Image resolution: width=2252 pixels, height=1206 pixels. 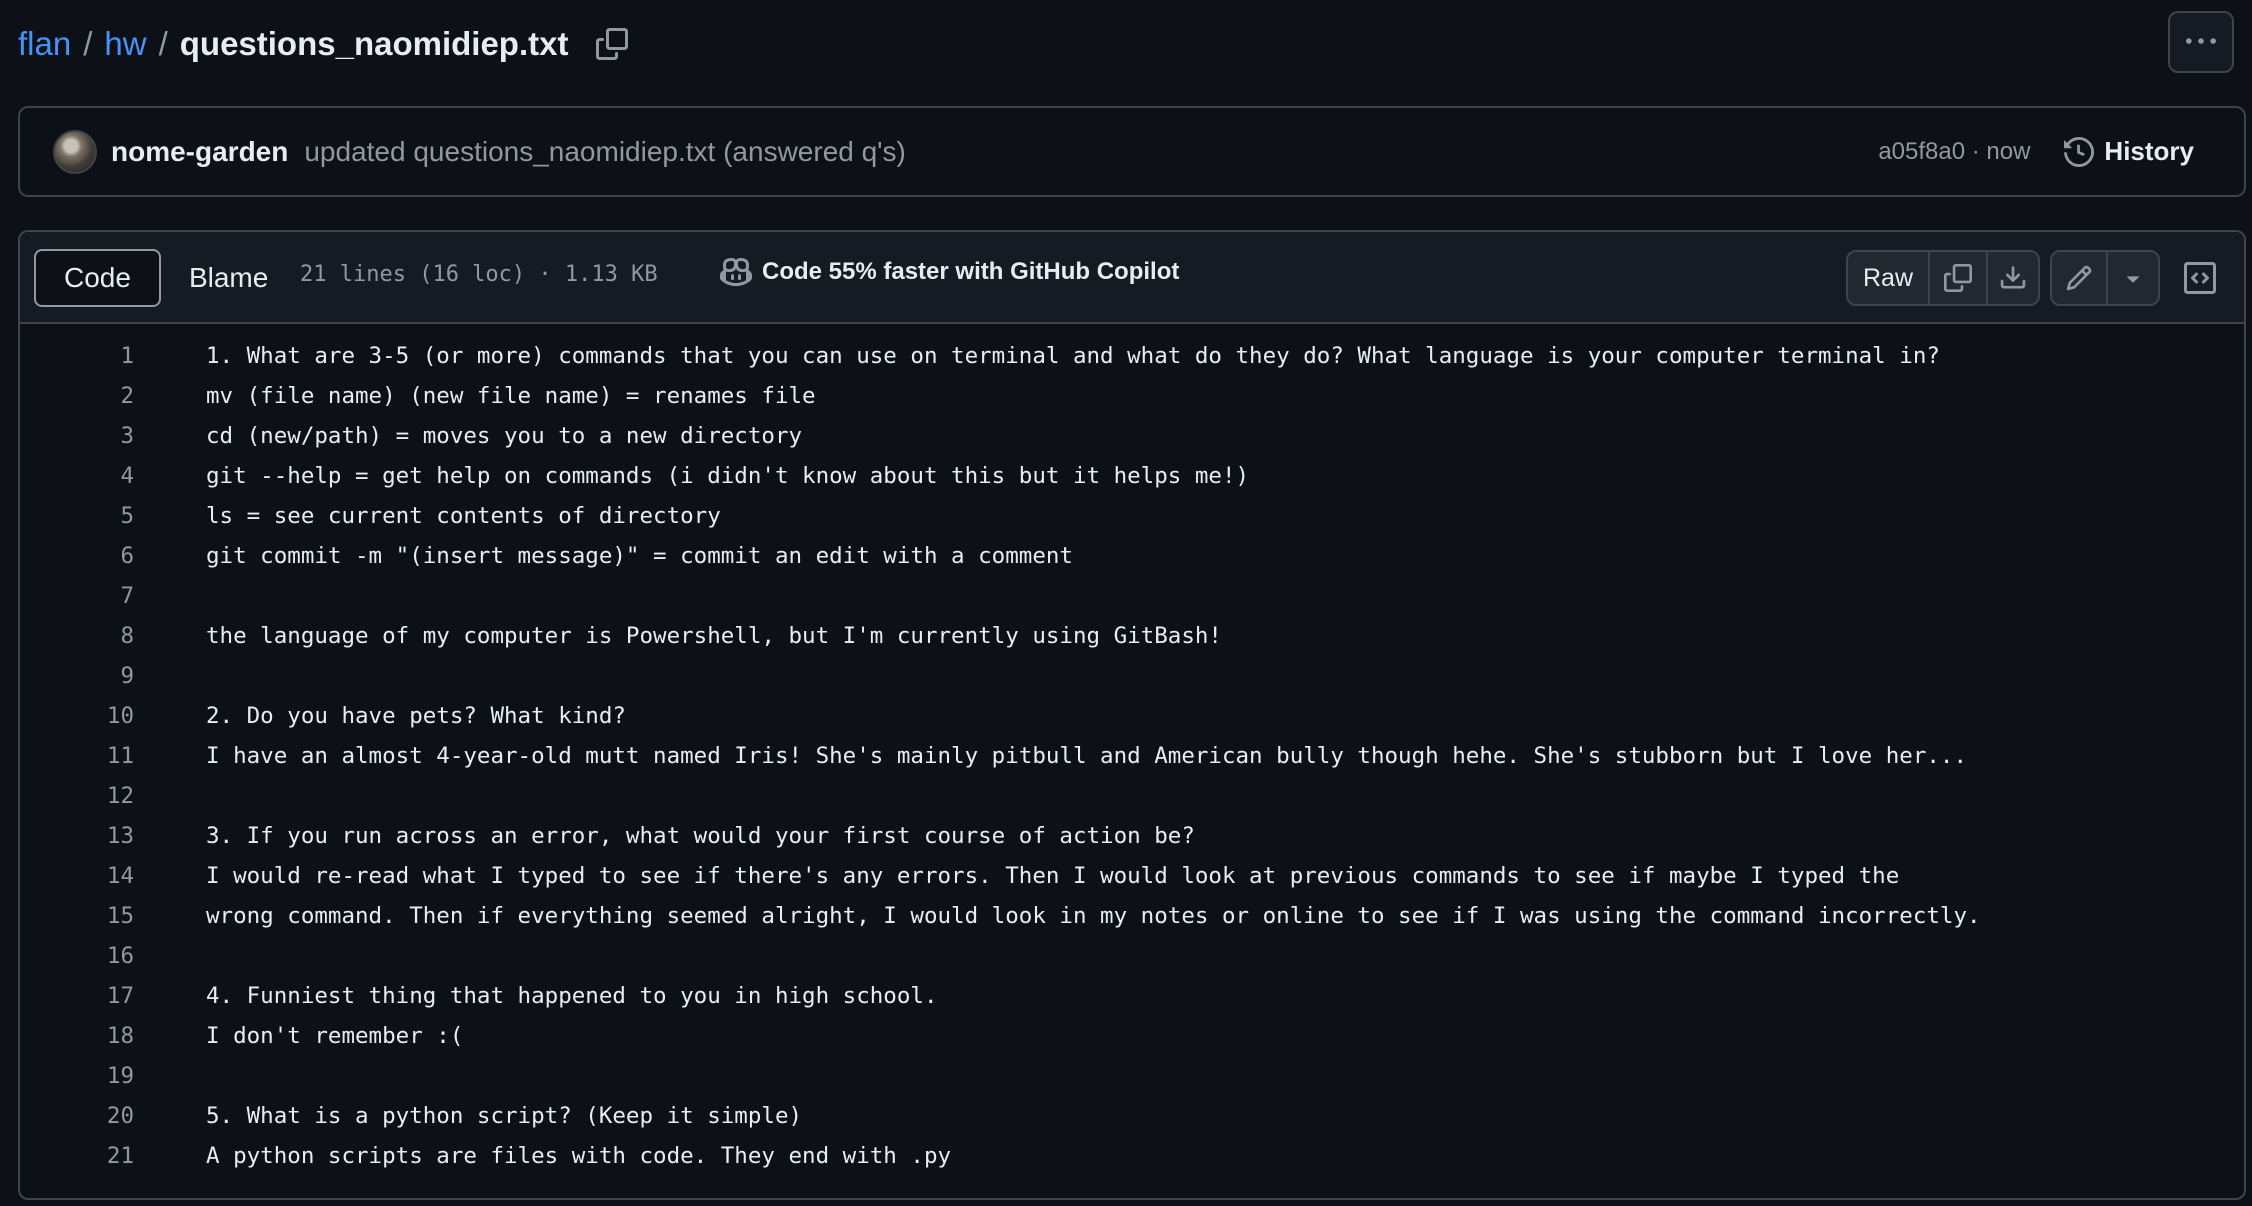 What do you see at coordinates (1132, 956) in the screenshot?
I see `code-line: 16` at bounding box center [1132, 956].